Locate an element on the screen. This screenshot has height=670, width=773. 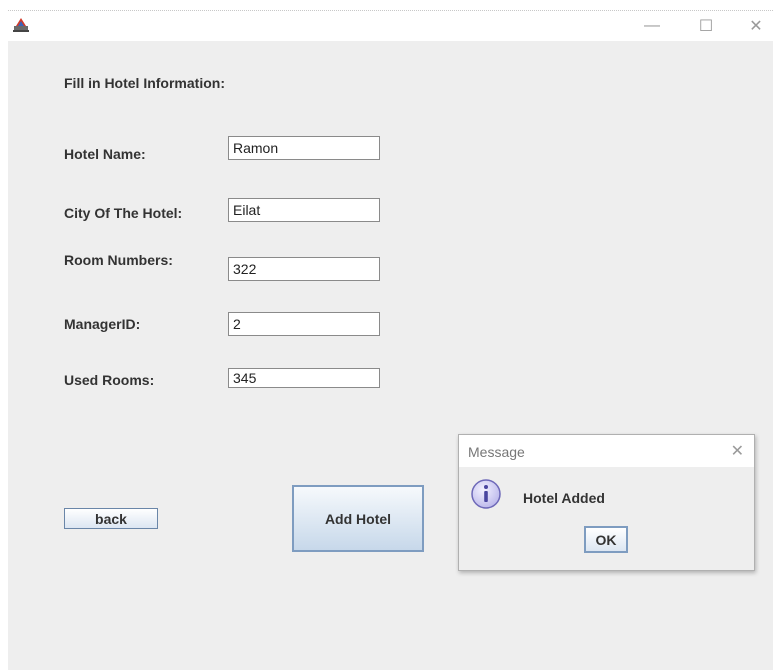
close-button: ✕ is located at coordinates (756, 26).